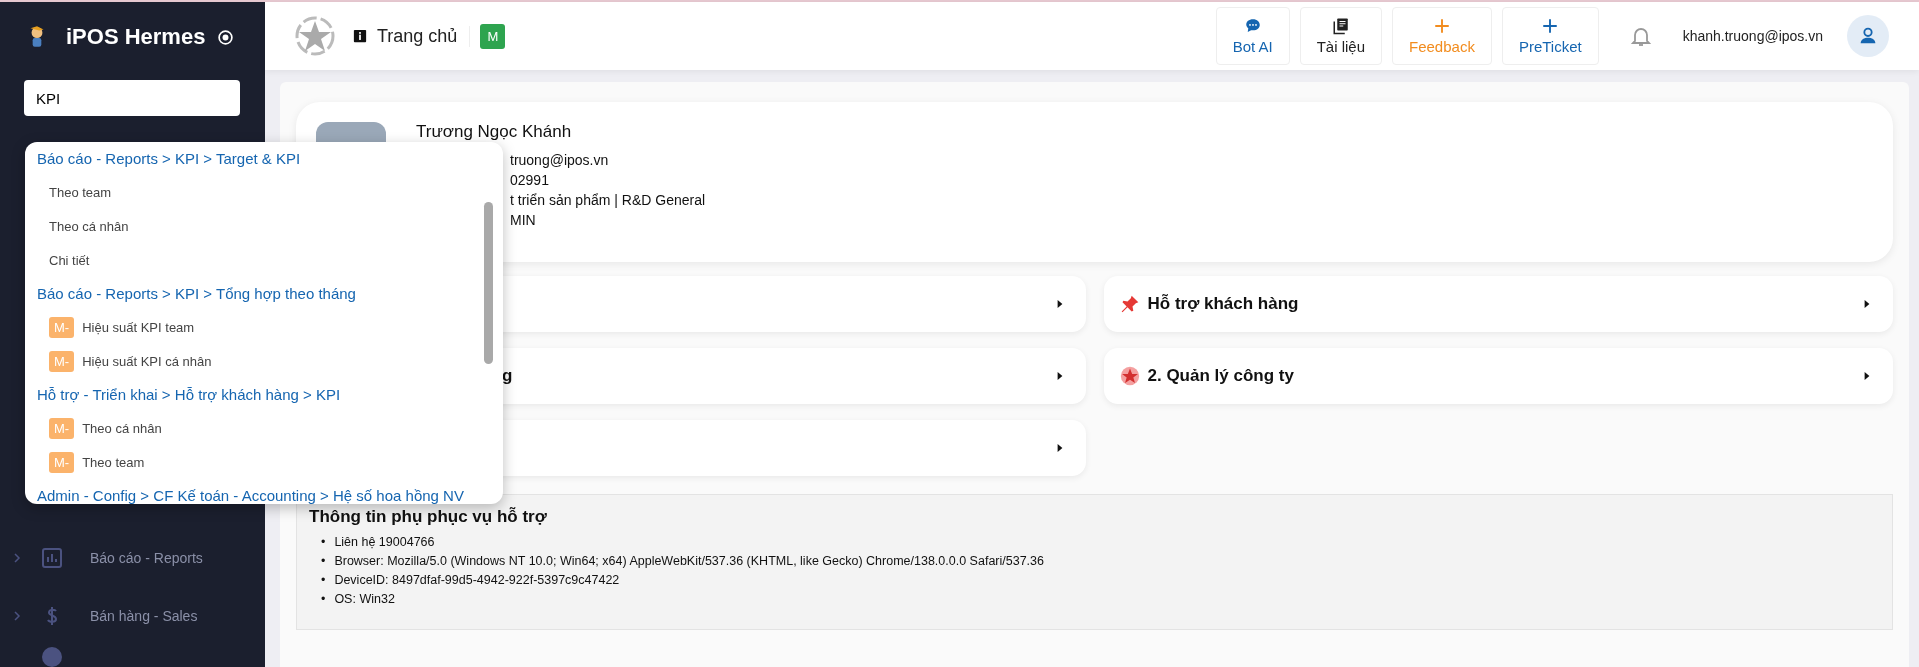 The width and height of the screenshot is (1919, 667). Describe the element at coordinates (689, 561) in the screenshot. I see `info-line: Browser: Mozilla/5.0 (Windows NT 10.0; Win64; x64) AppleWebKit/537.36 (KHTML, like Gecko) Chrome/138.0.0.0 Safari/537.36` at that location.